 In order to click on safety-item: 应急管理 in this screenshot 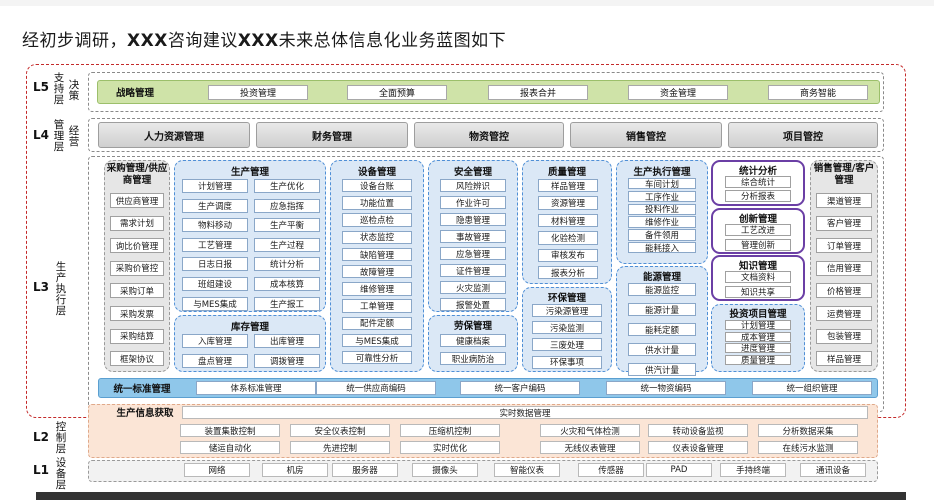, I will do `click(473, 254)`.